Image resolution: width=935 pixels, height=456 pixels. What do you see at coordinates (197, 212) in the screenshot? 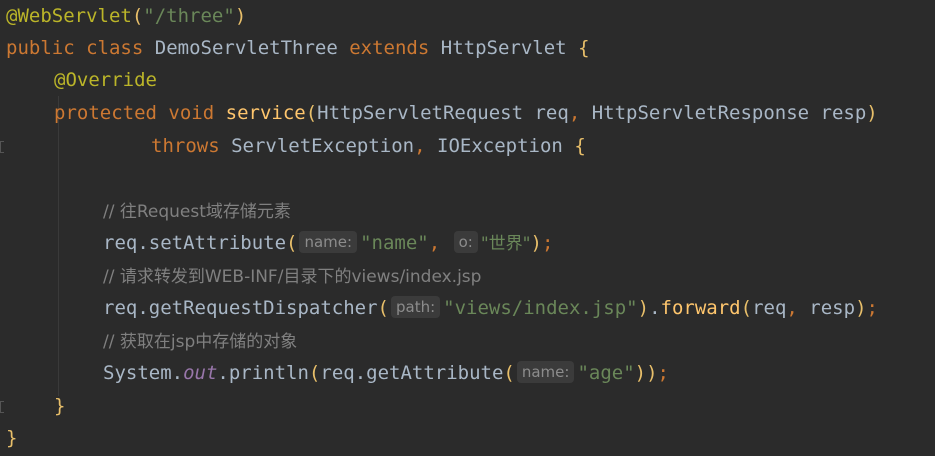
I see `comment: // 往Request域存储元素` at bounding box center [197, 212].